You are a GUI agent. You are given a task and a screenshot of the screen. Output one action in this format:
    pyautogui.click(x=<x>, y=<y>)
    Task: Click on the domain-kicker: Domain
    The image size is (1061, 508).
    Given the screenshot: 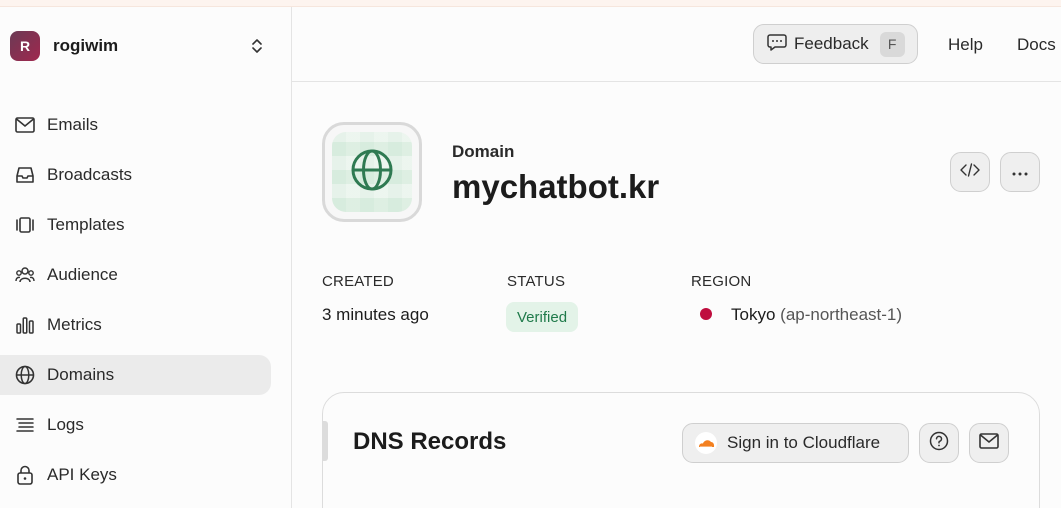 What is the action you would take?
    pyautogui.click(x=483, y=151)
    